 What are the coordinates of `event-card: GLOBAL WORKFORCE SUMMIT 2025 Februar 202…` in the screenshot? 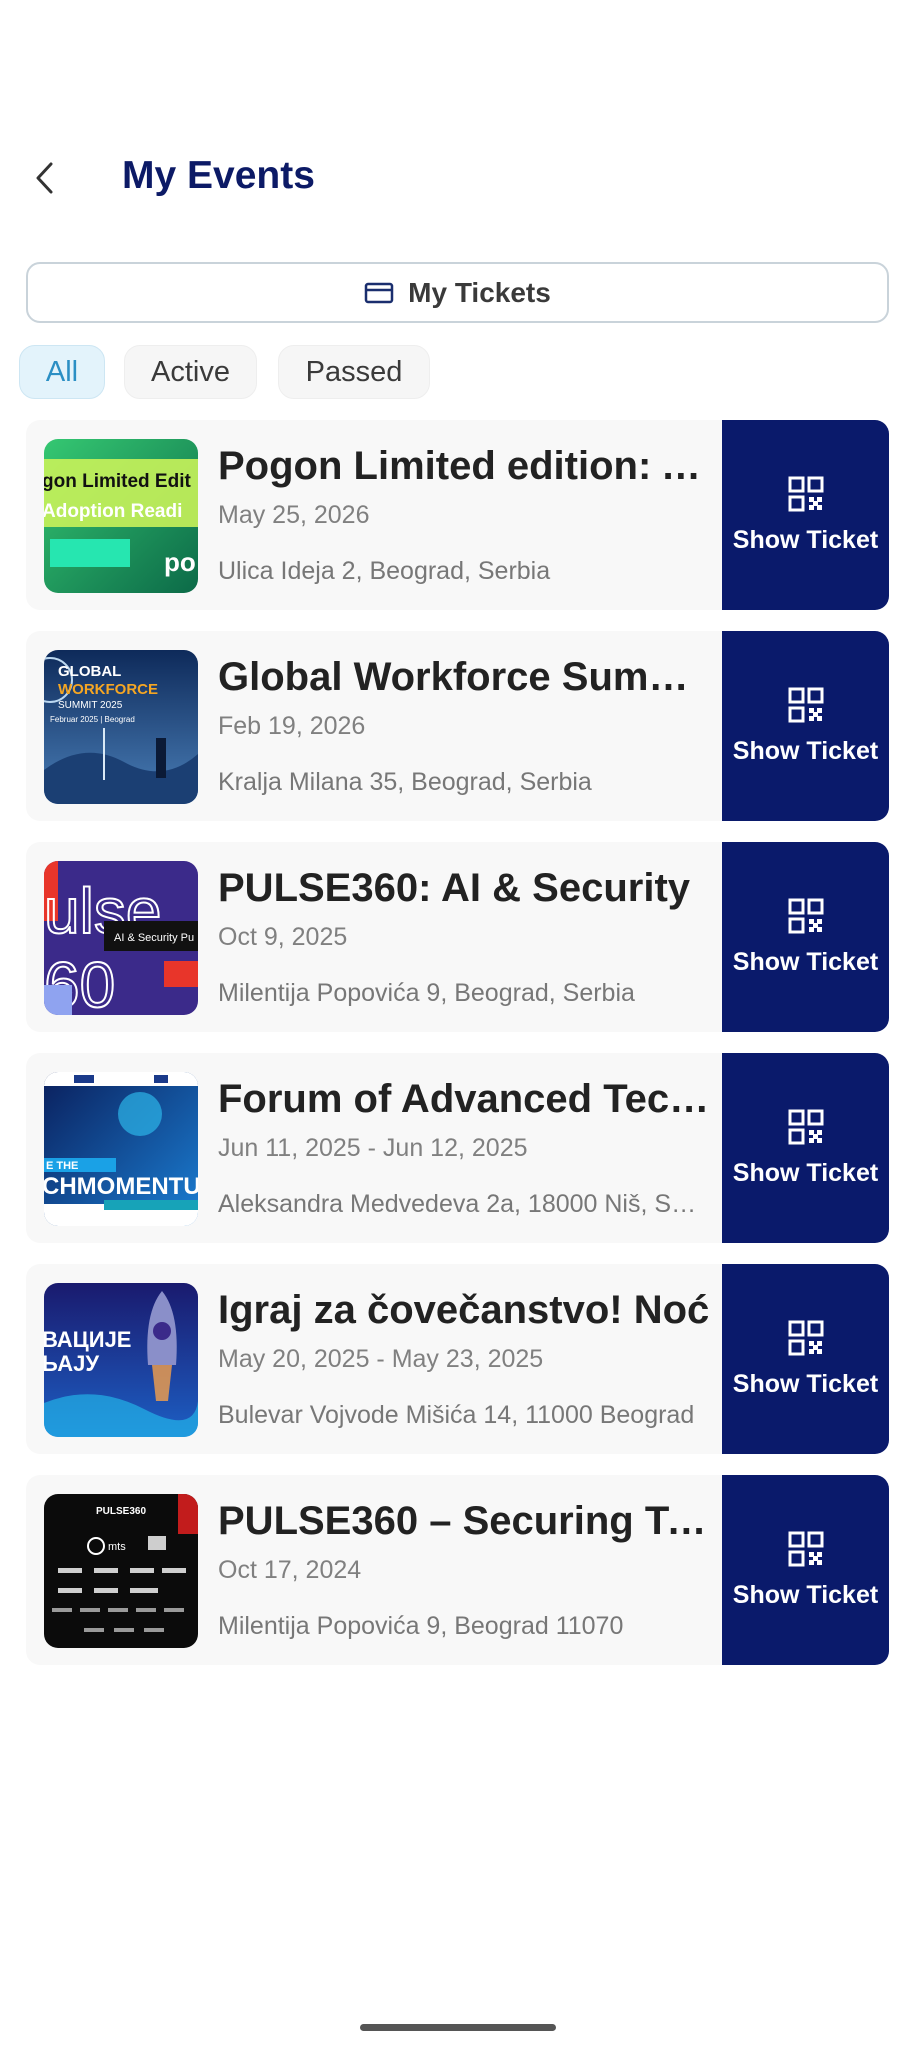 It's located at (457, 726).